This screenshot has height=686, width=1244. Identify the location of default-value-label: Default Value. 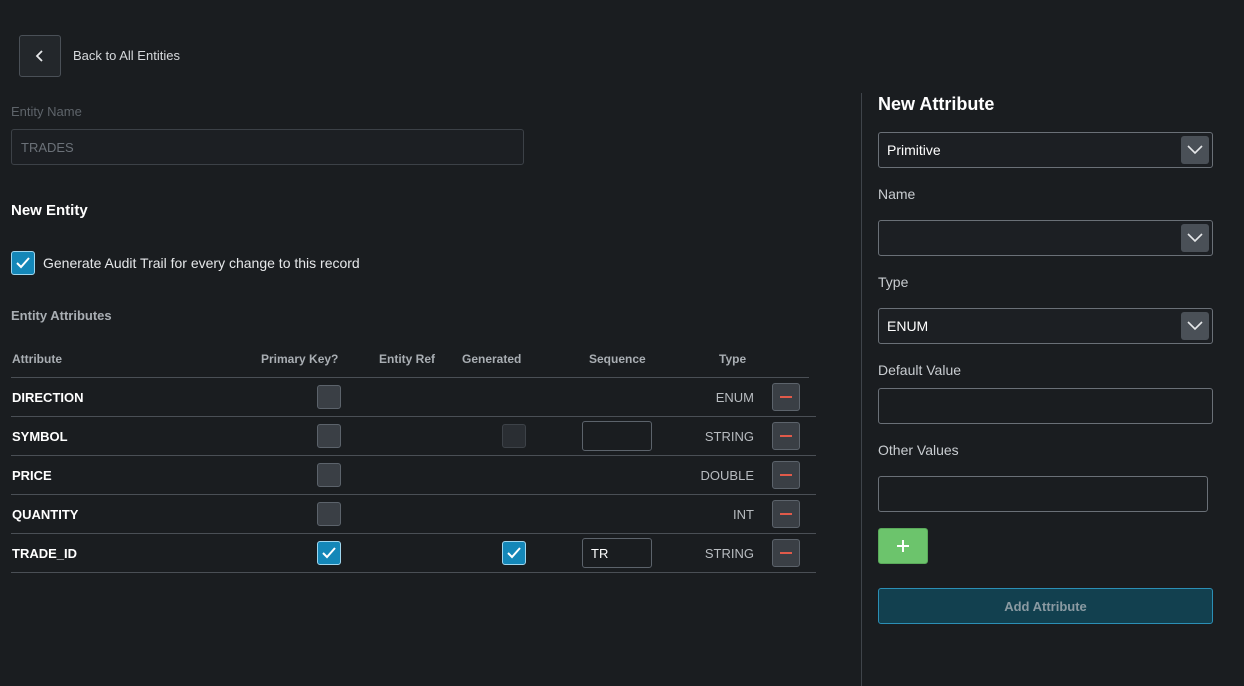
(920, 370).